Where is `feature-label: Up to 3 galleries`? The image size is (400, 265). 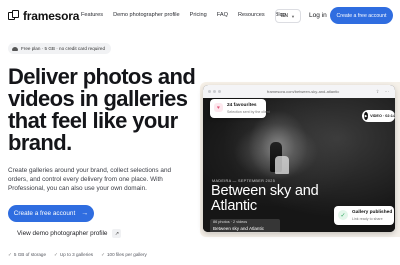
feature-label: Up to 3 galleries is located at coordinates (76, 254).